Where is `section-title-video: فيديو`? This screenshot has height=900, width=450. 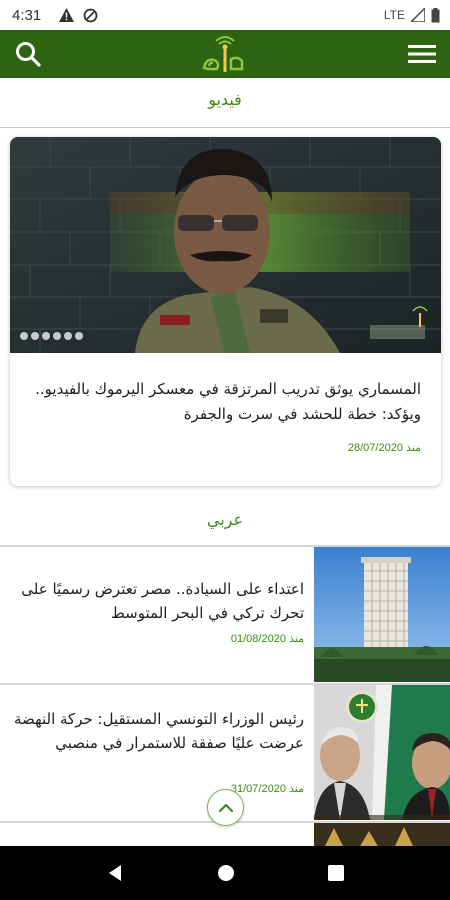
section-title-video: فيديو is located at coordinates (225, 99).